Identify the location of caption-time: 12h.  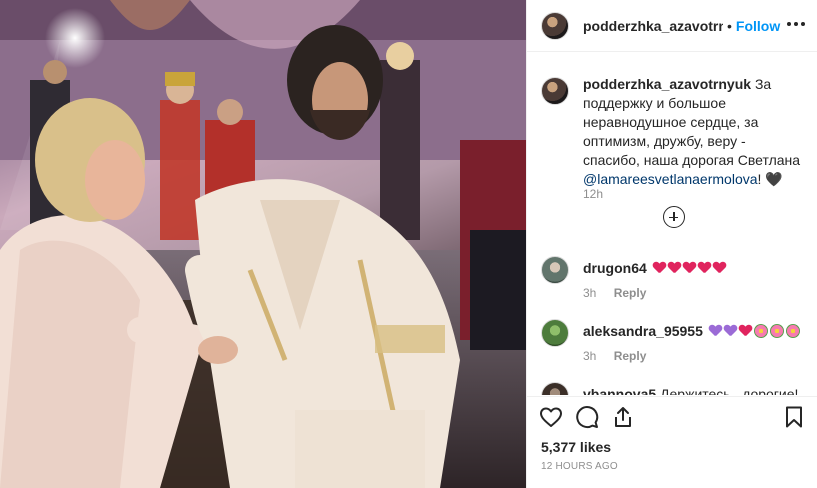
(593, 194).